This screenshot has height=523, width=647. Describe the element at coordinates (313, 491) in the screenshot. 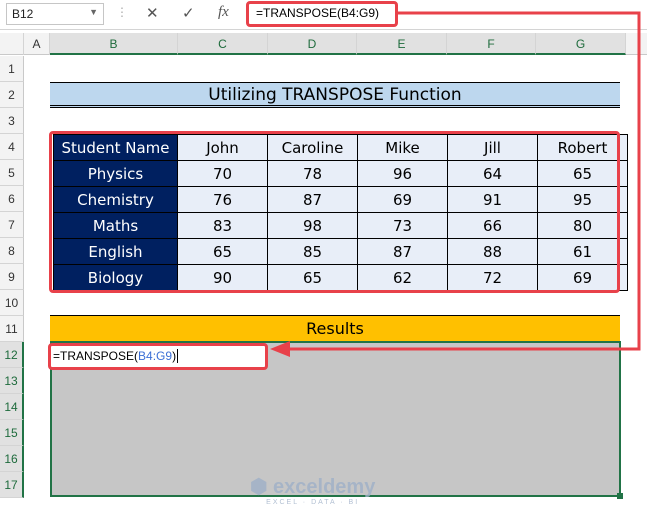

I see `exceldemy-watermark: ⬢ exceldemy EXCEL · DATA · BI` at that location.